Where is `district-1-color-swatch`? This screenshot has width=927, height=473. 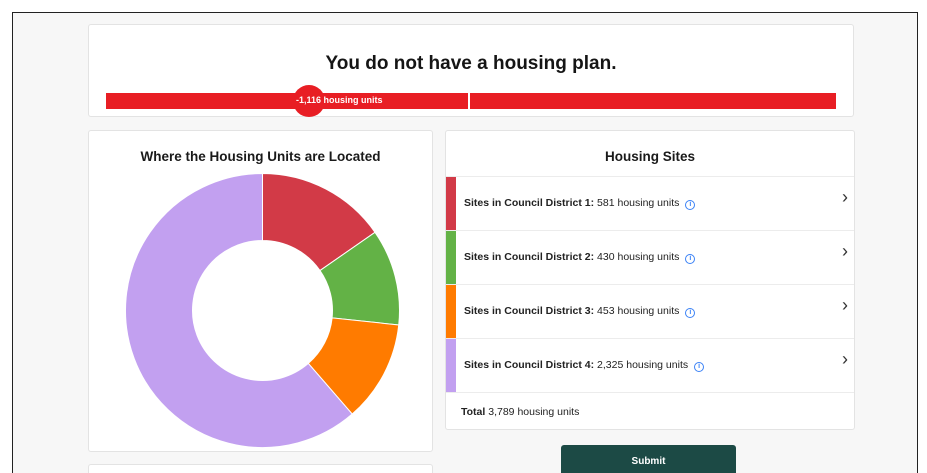
district-1-color-swatch is located at coordinates (451, 204).